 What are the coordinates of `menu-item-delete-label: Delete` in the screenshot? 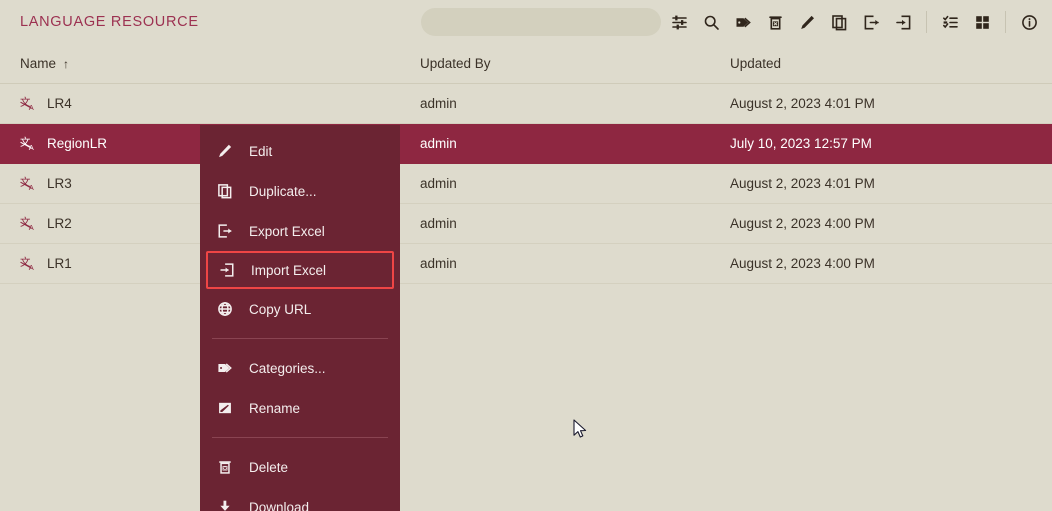 It's located at (269, 467).